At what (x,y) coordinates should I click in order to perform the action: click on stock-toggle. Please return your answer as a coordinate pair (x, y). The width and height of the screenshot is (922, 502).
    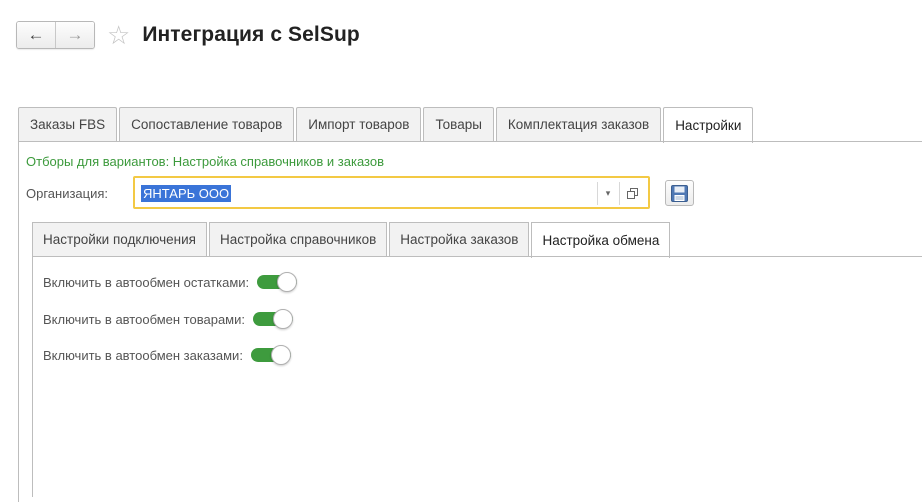
    Looking at the image, I should click on (278, 282).